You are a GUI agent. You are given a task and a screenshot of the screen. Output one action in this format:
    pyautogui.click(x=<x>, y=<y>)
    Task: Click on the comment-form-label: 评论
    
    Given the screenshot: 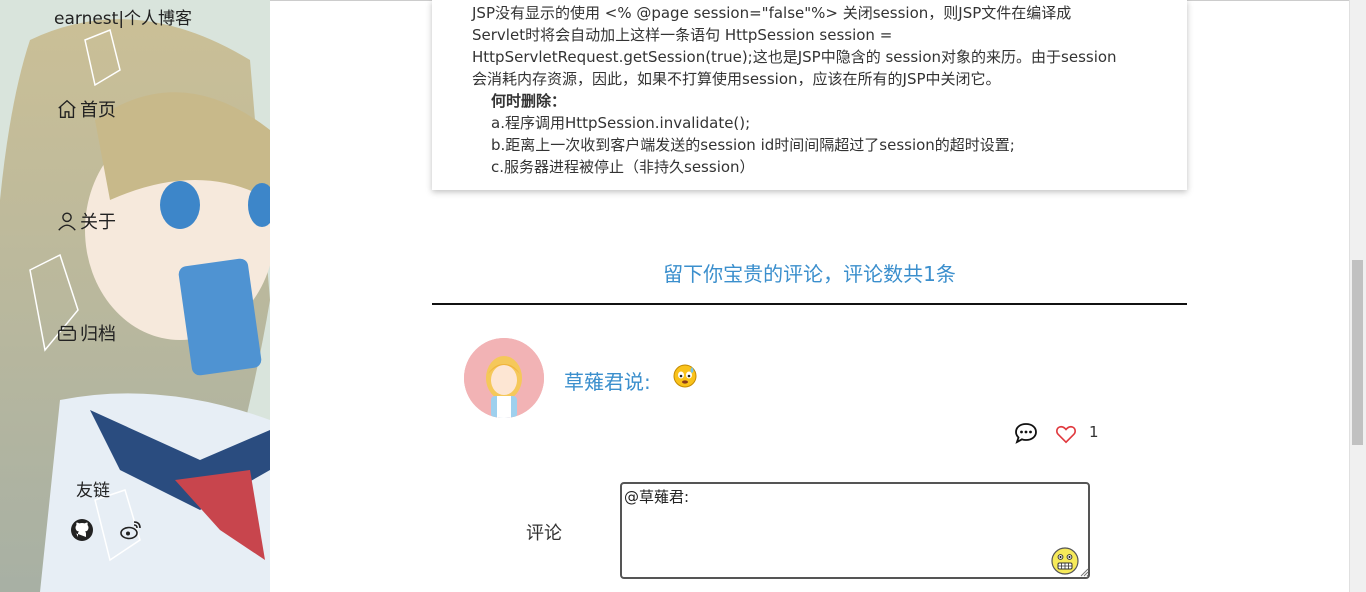 What is the action you would take?
    pyautogui.click(x=544, y=533)
    